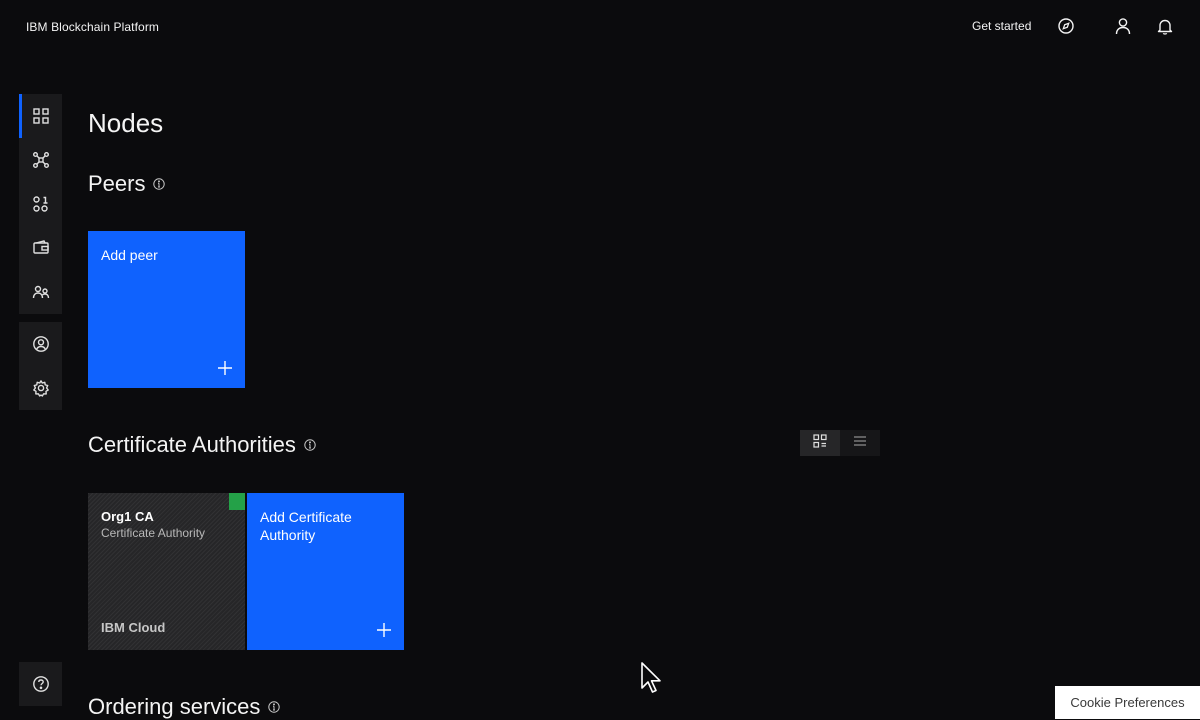 The image size is (1200, 720). I want to click on node-type: Certificate Authority, so click(153, 533).